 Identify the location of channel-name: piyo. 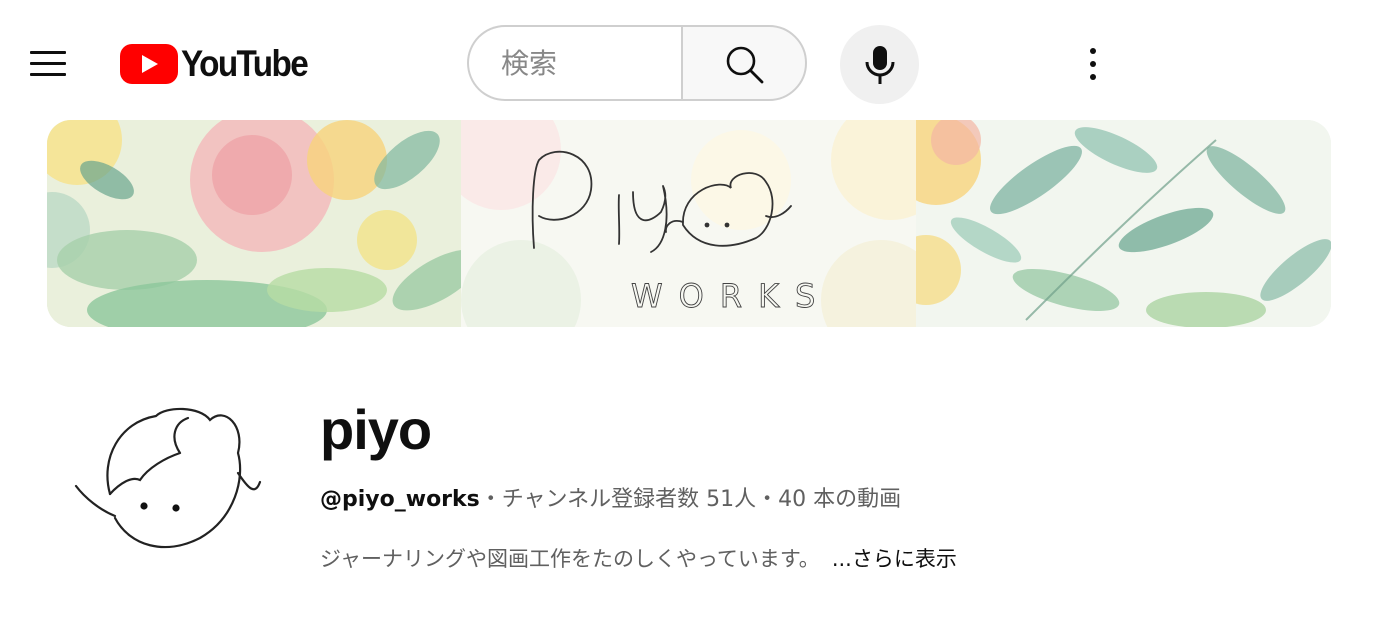
(376, 429).